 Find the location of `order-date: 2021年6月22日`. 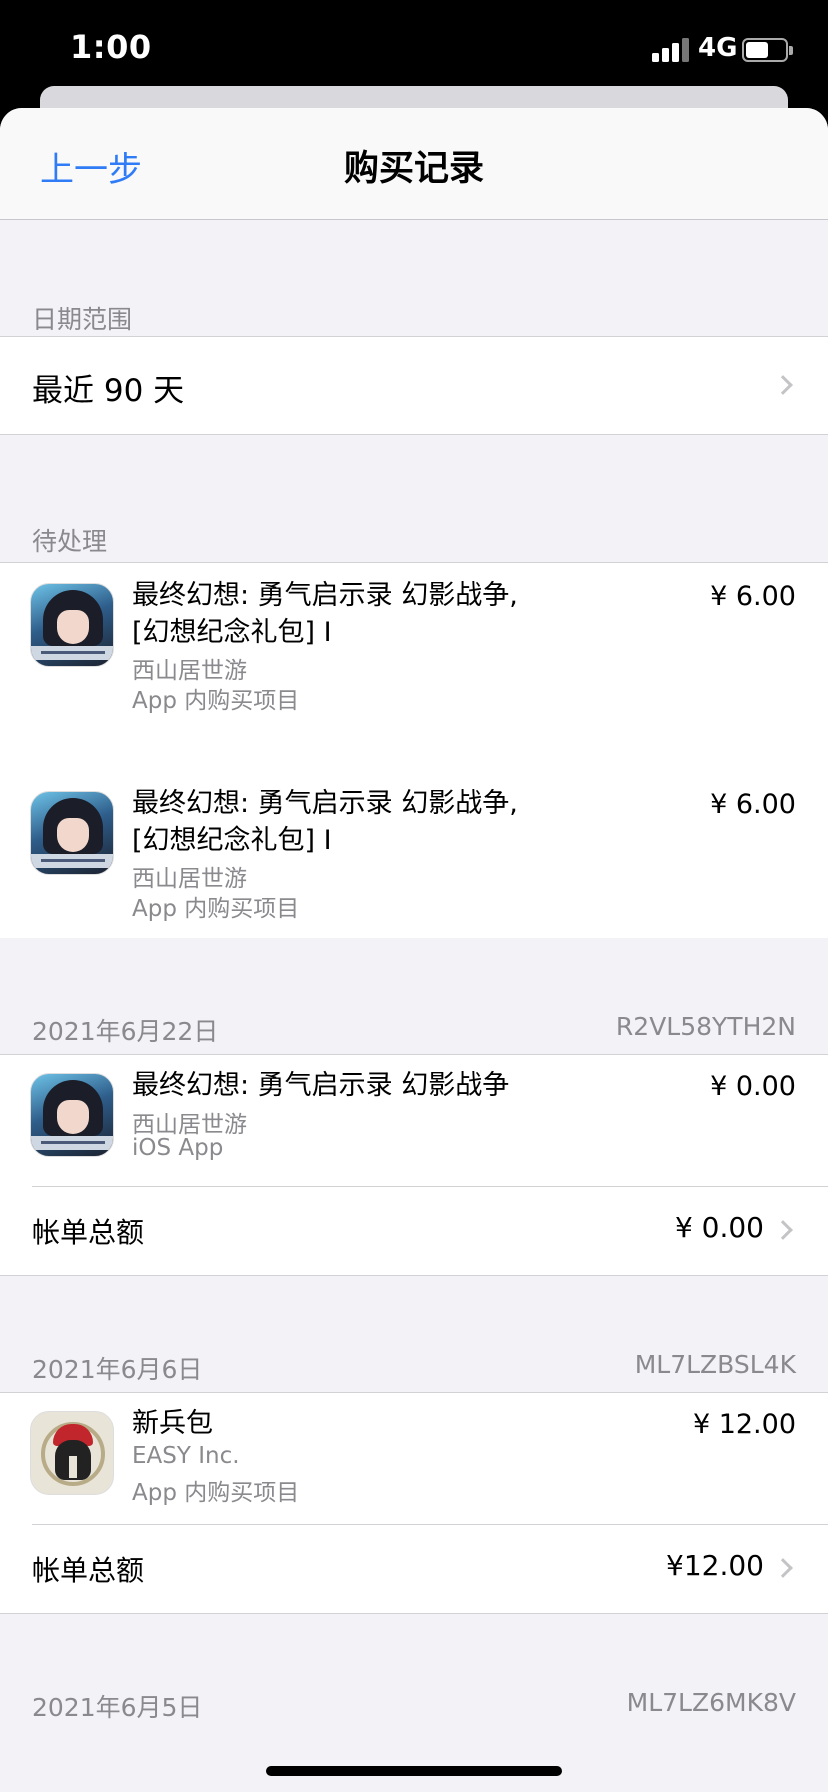

order-date: 2021年6月22日 is located at coordinates (125, 1031).